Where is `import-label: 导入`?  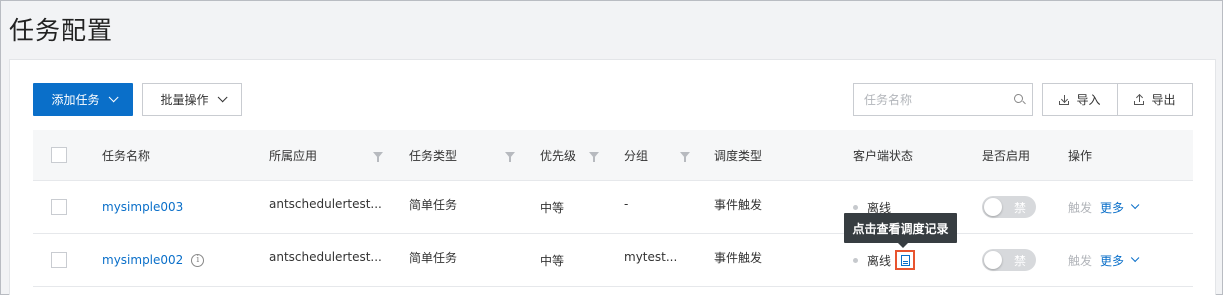
import-label: 导入 is located at coordinates (1088, 100).